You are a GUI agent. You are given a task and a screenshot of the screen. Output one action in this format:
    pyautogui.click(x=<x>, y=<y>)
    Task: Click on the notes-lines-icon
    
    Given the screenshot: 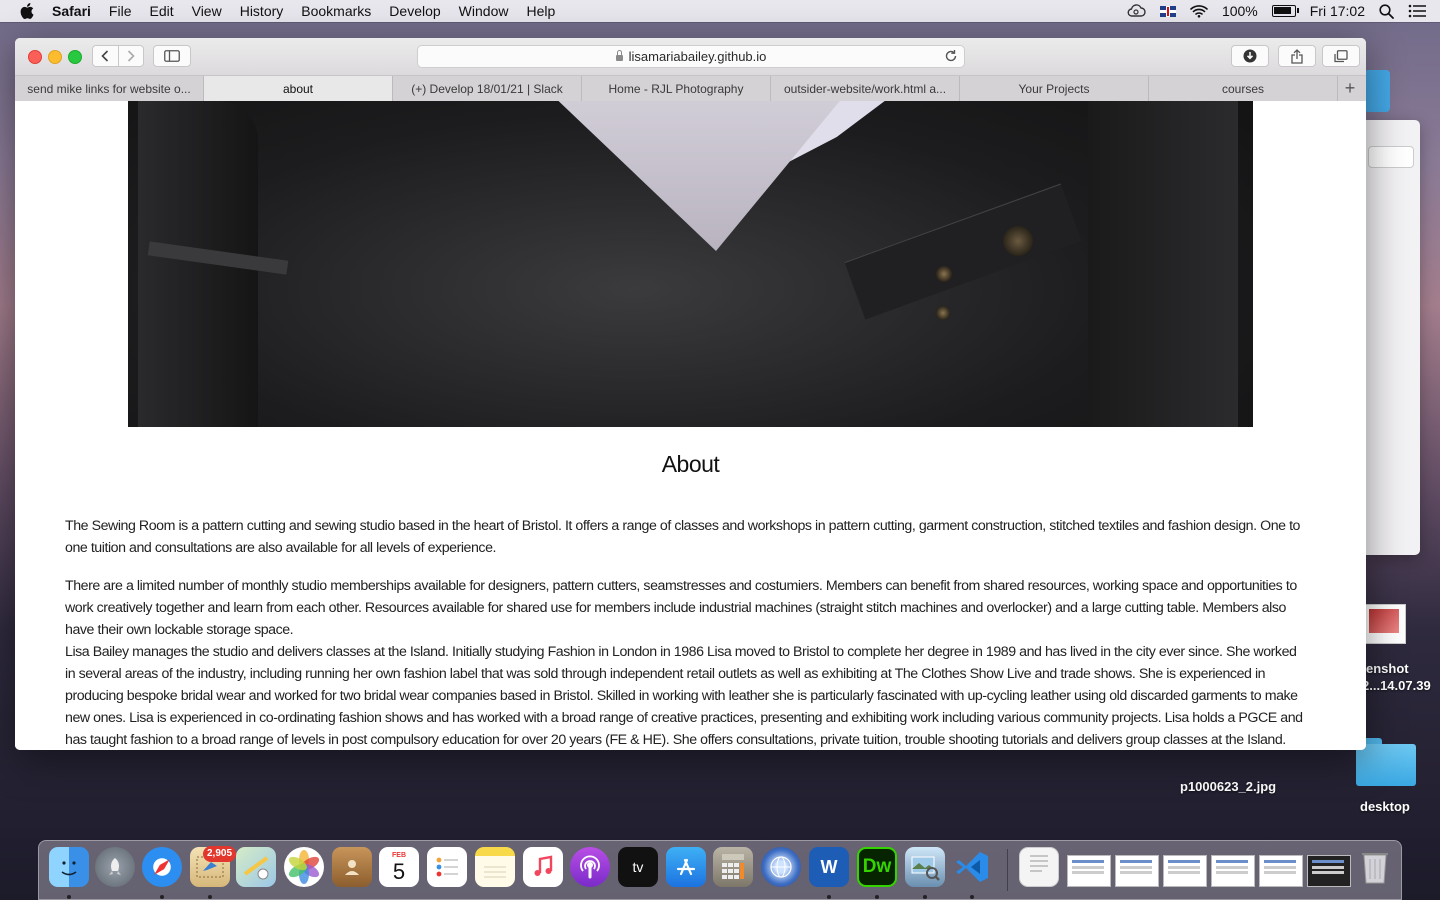 What is the action you would take?
    pyautogui.click(x=495, y=872)
    